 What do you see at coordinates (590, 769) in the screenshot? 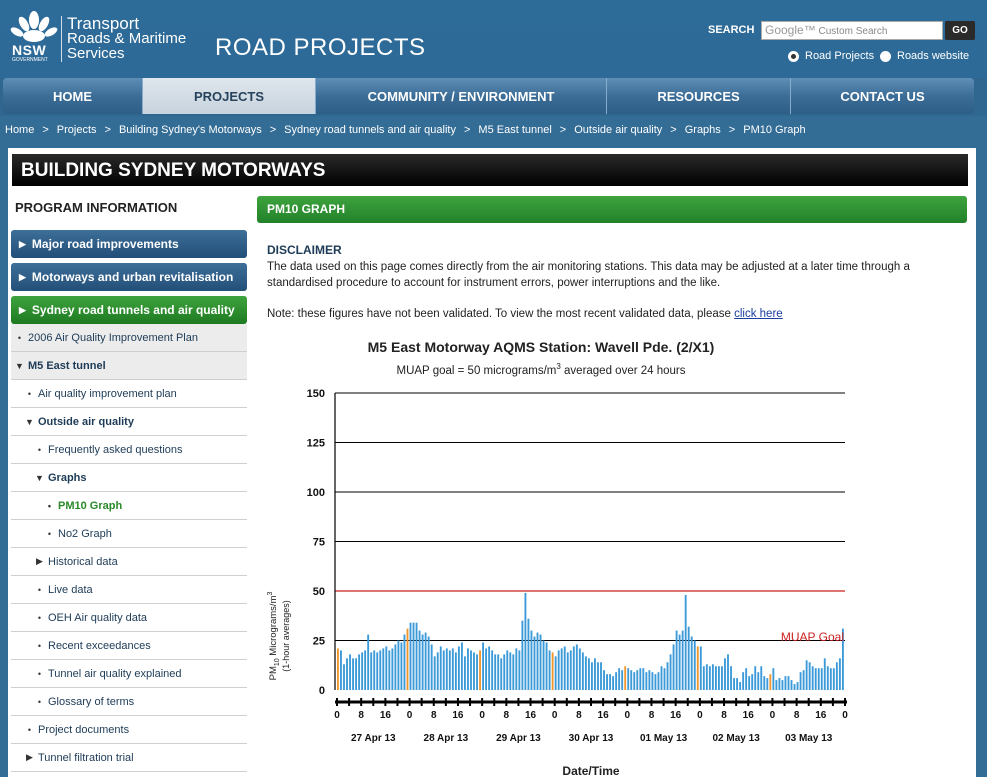
I see `x-axis-label: Date/Time` at bounding box center [590, 769].